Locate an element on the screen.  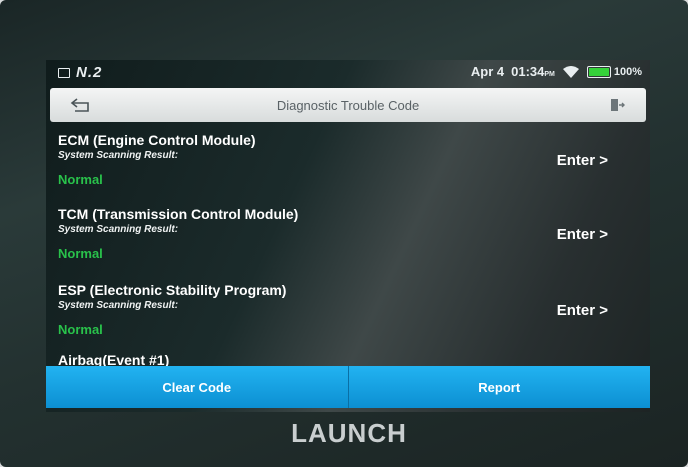
system-name: ESP (Electronic Stability Program) is located at coordinates (172, 290).